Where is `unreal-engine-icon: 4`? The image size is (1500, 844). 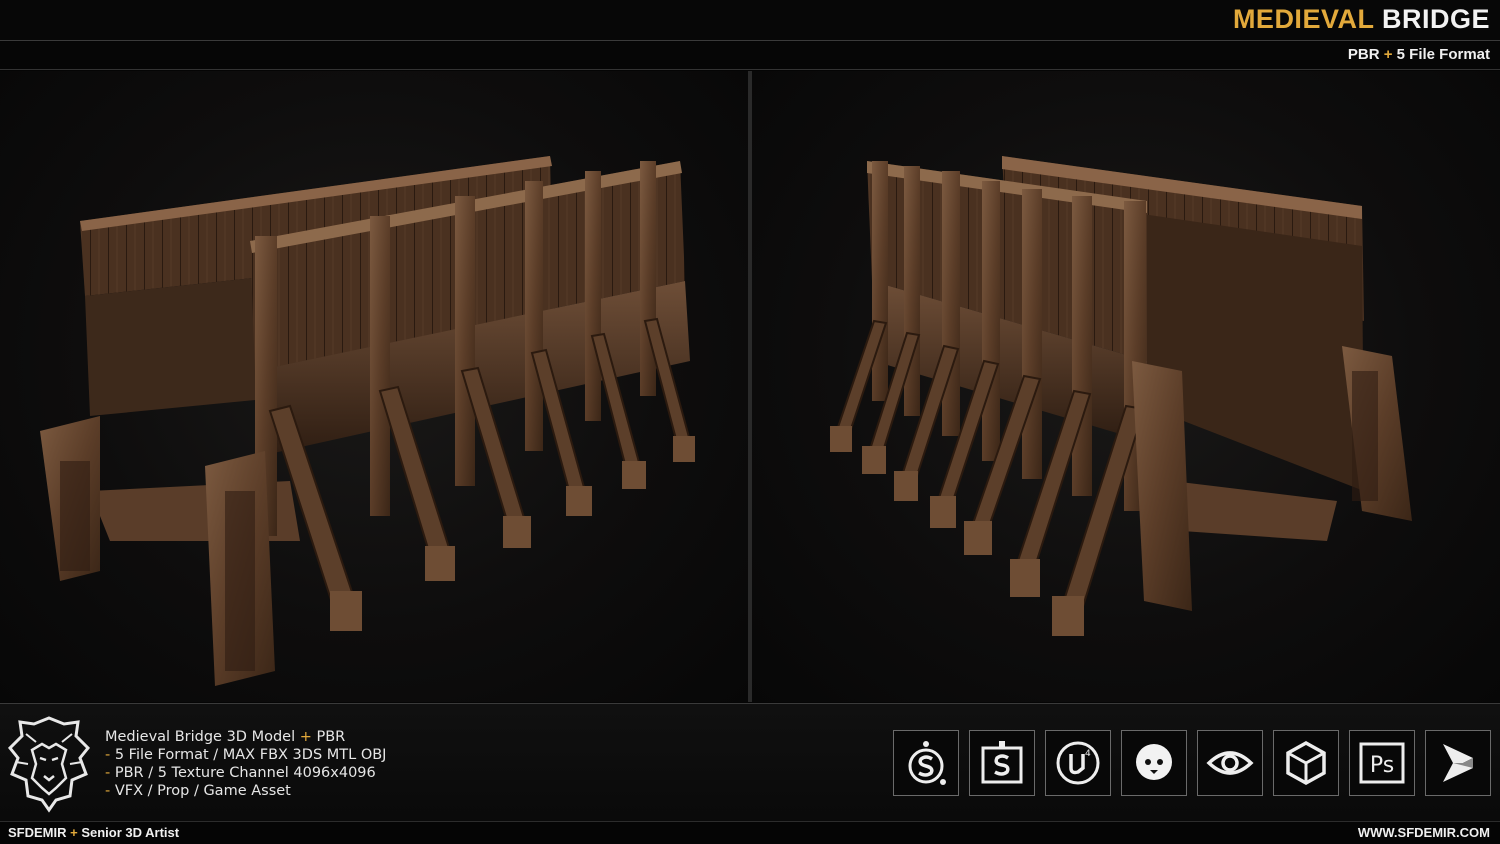 unreal-engine-icon: 4 is located at coordinates (1078, 763).